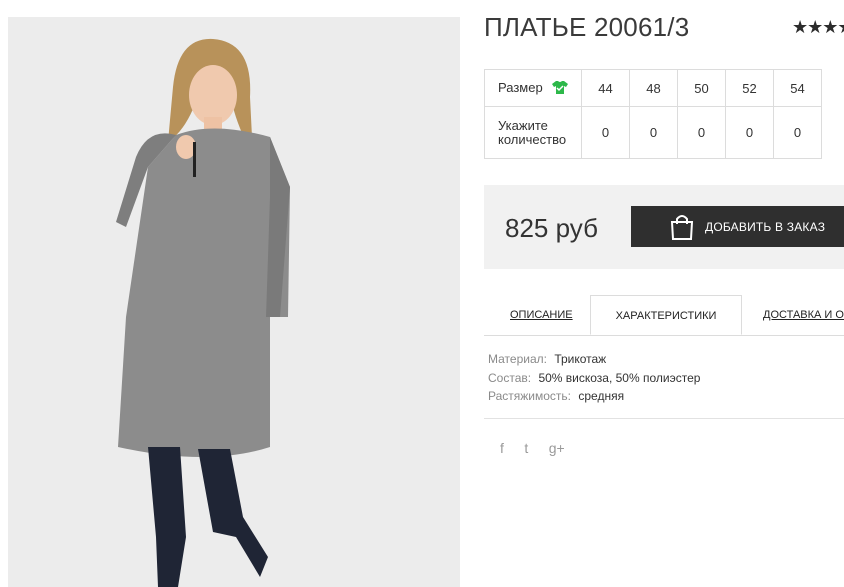 The image size is (844, 587). I want to click on google-plus-icon: g+, so click(557, 448).